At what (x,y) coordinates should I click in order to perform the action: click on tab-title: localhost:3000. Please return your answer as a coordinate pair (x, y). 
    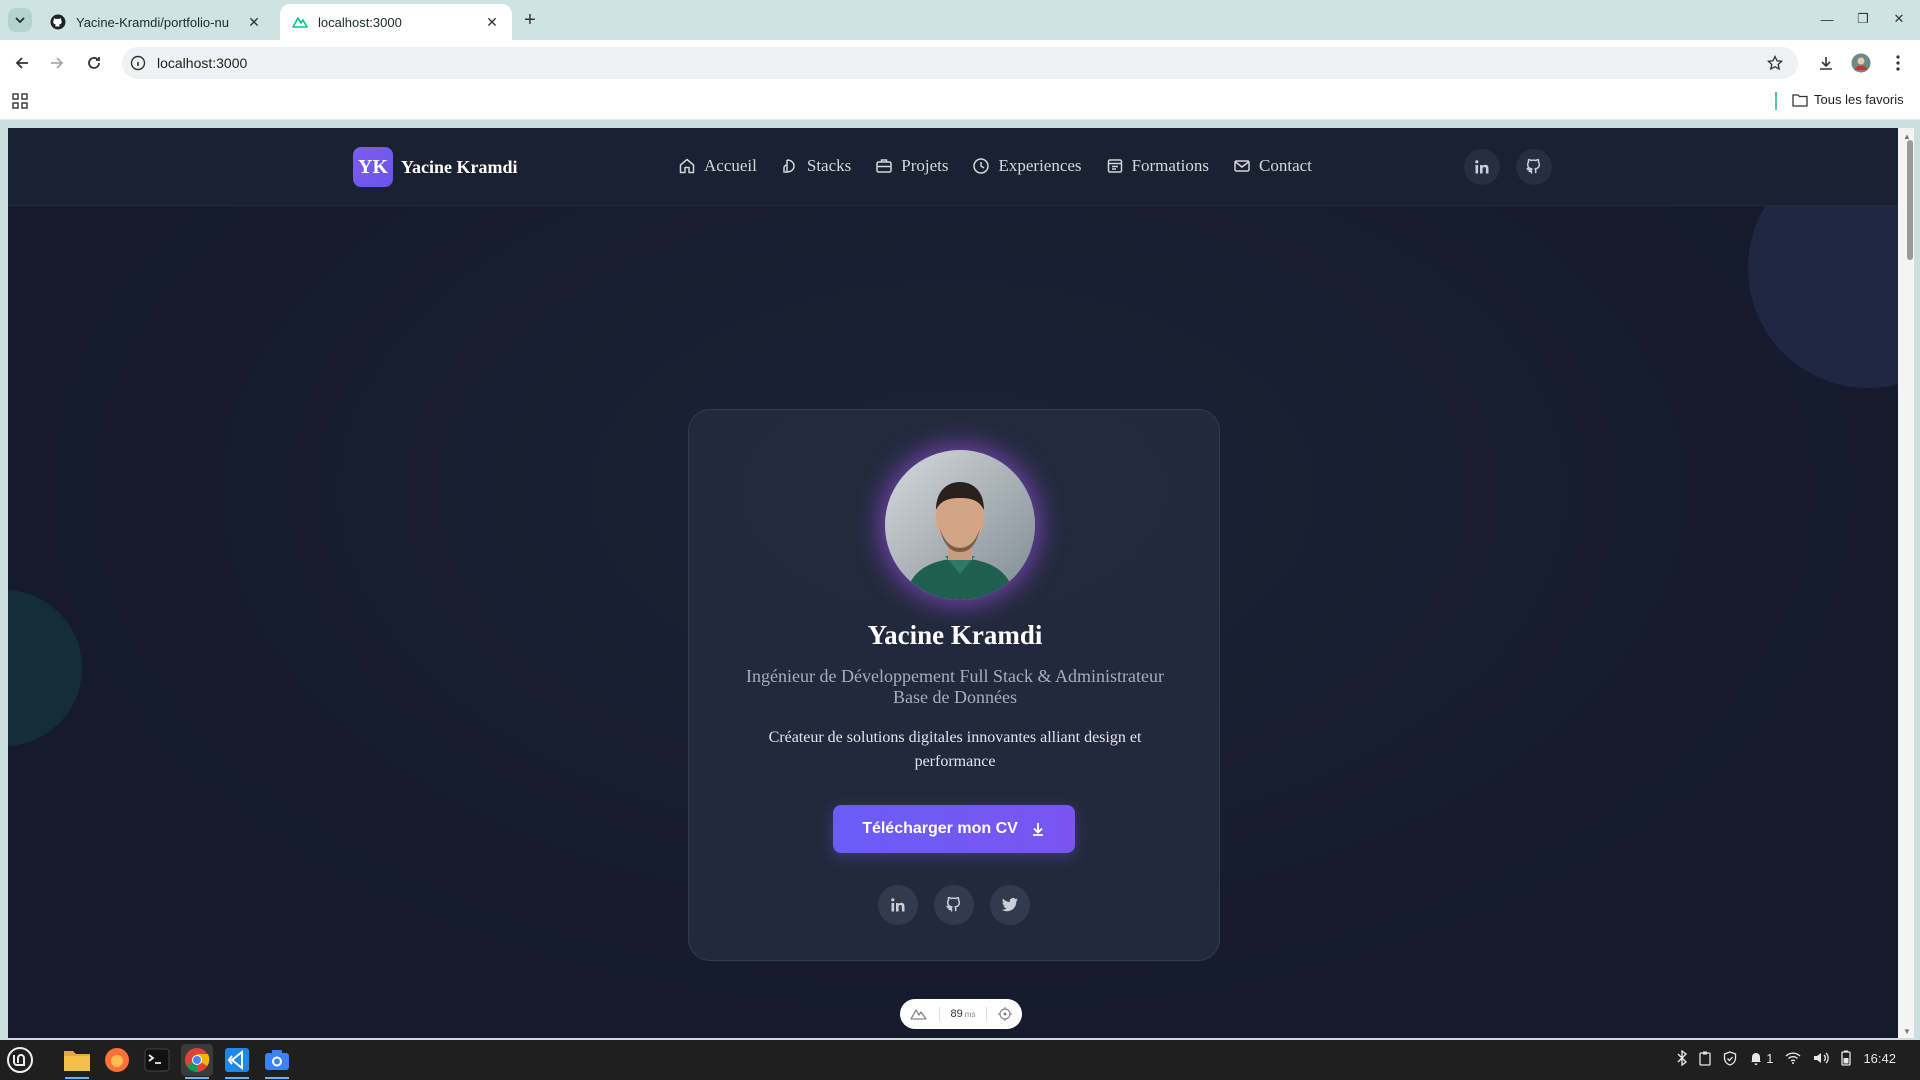
    Looking at the image, I should click on (360, 22).